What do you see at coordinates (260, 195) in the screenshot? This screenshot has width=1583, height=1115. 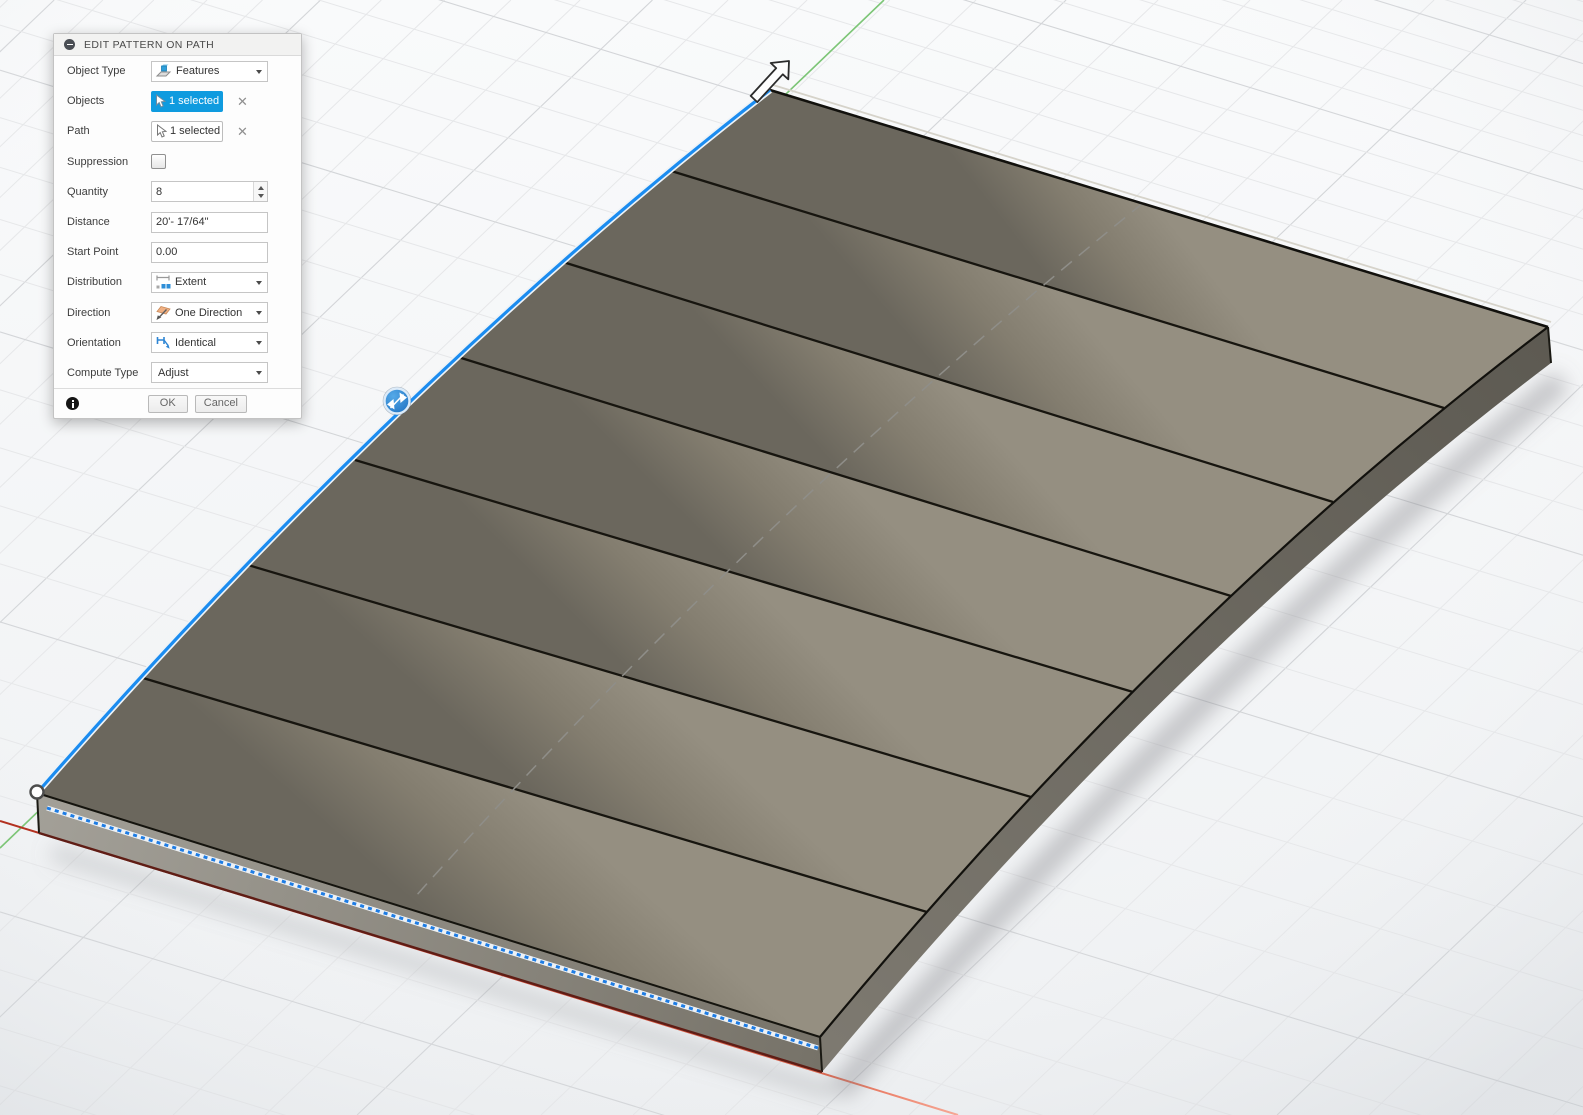 I see `stepper-down-icon` at bounding box center [260, 195].